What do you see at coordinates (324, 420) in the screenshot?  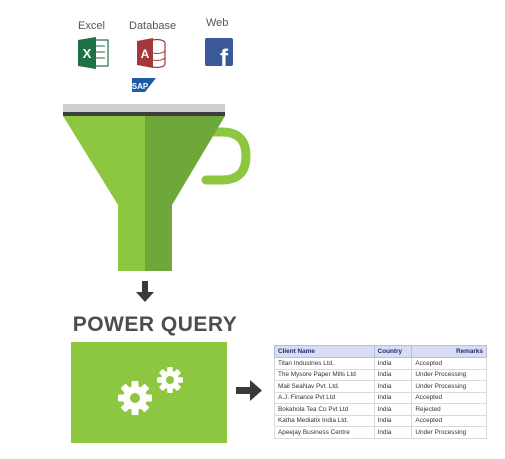 I see `cell-client: Katha Mediatix India Ltd.` at bounding box center [324, 420].